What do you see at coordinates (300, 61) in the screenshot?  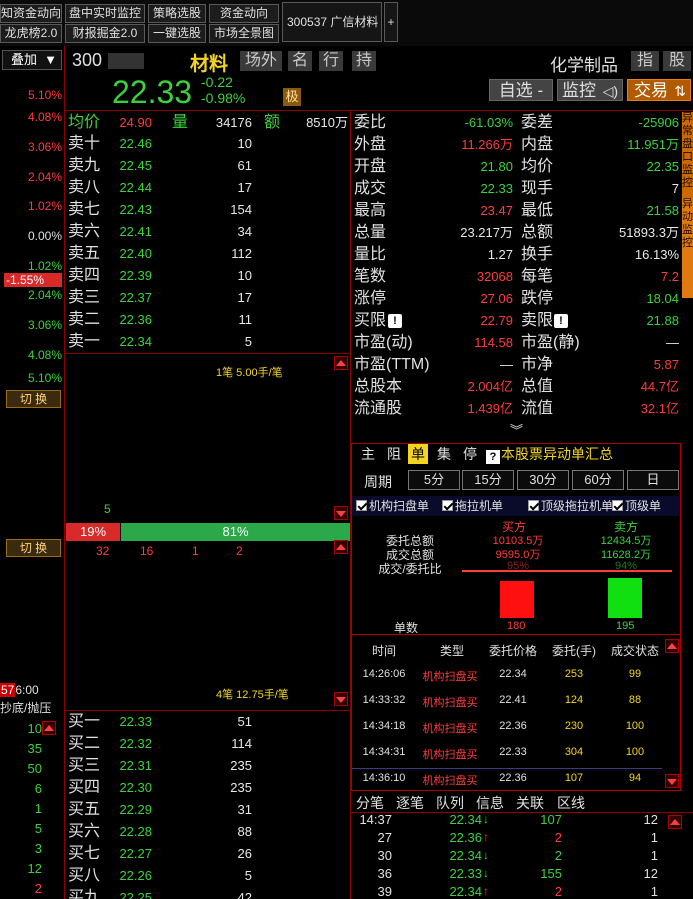 I see `chip-rank: 名` at bounding box center [300, 61].